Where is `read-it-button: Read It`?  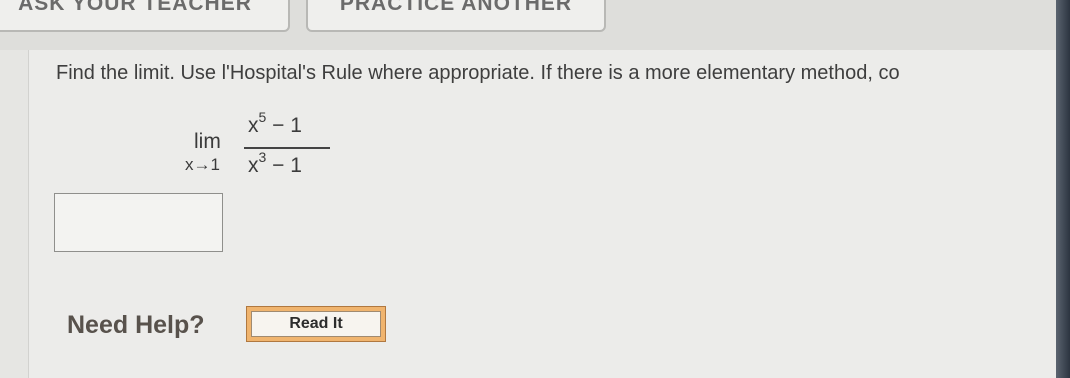 read-it-button: Read It is located at coordinates (316, 324).